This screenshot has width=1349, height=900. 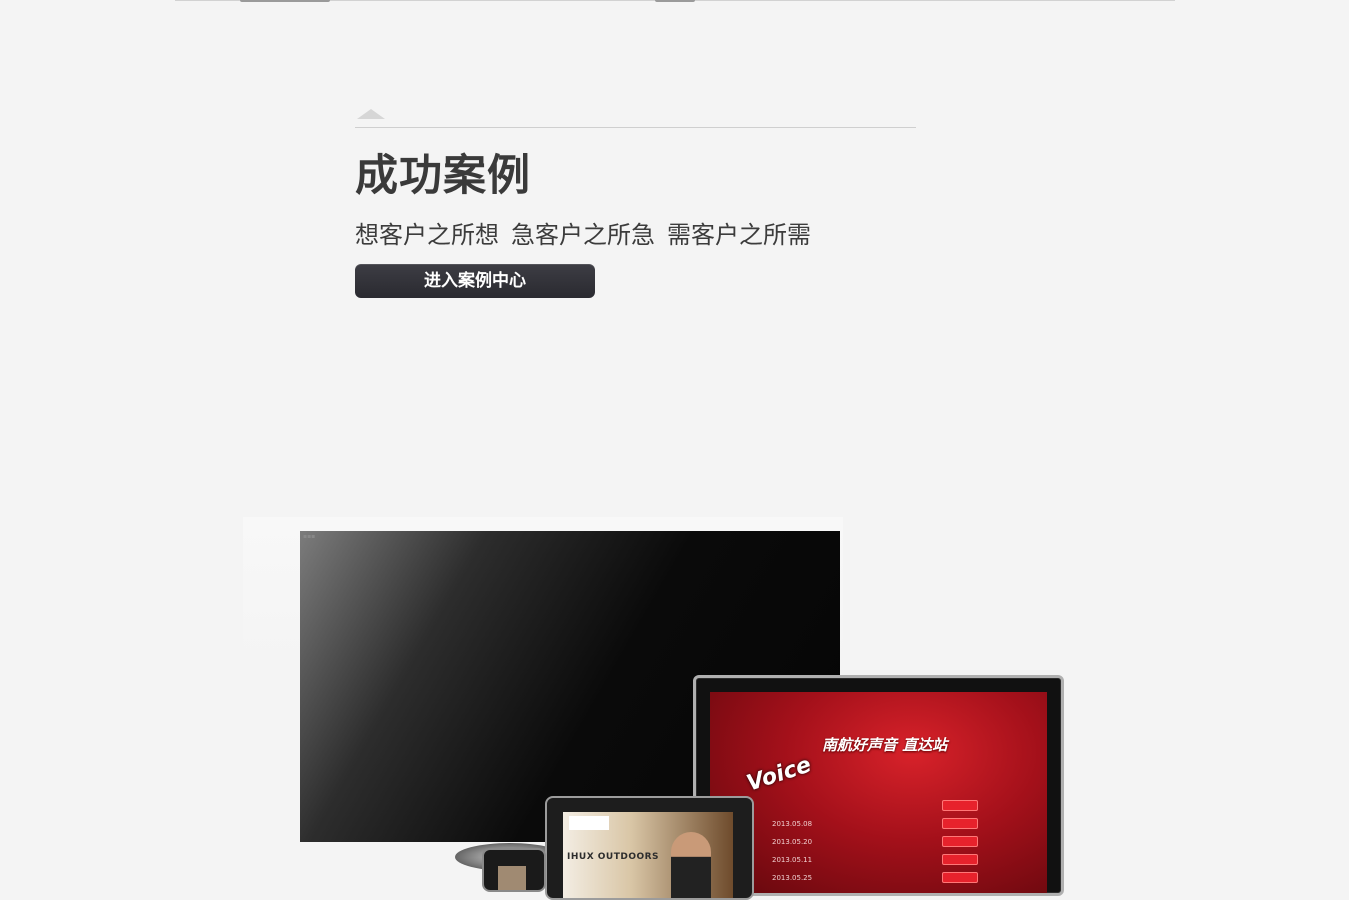 What do you see at coordinates (475, 281) in the screenshot?
I see `enter-case-center-button: 进入案例中心` at bounding box center [475, 281].